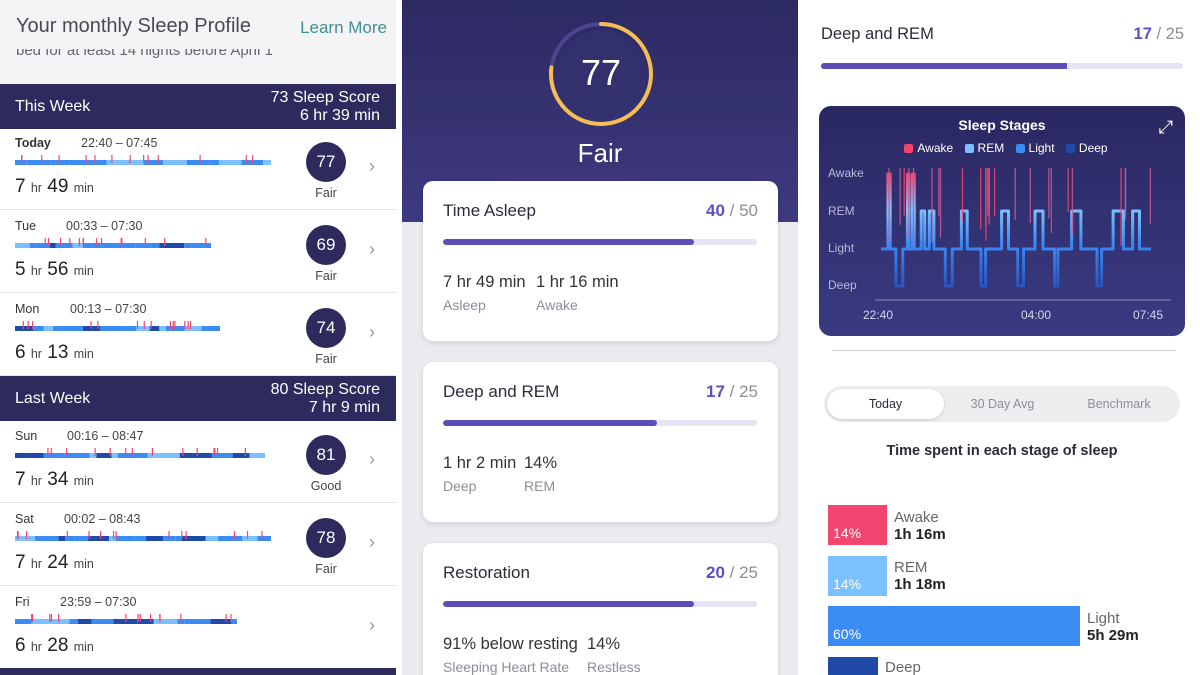  Describe the element at coordinates (1119, 404) in the screenshot. I see `tab-benchmark: Benchmark` at that location.